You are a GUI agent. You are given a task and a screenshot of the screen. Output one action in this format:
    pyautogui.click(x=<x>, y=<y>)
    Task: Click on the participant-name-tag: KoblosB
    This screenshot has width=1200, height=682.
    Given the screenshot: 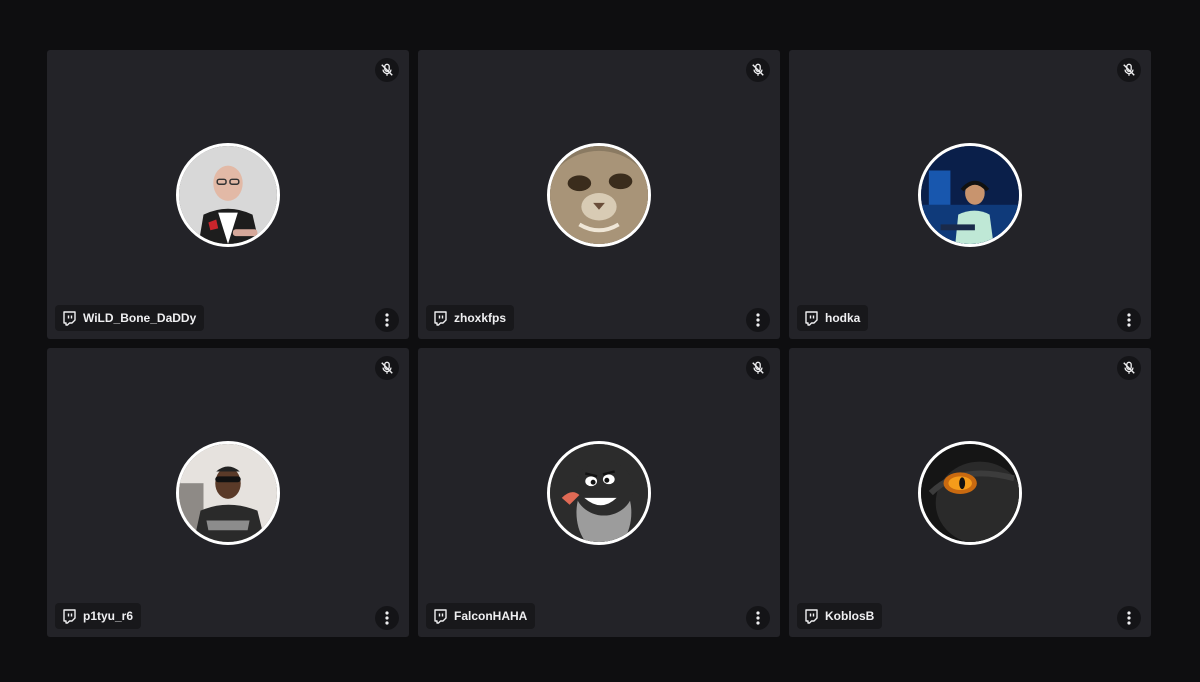 What is the action you would take?
    pyautogui.click(x=840, y=616)
    